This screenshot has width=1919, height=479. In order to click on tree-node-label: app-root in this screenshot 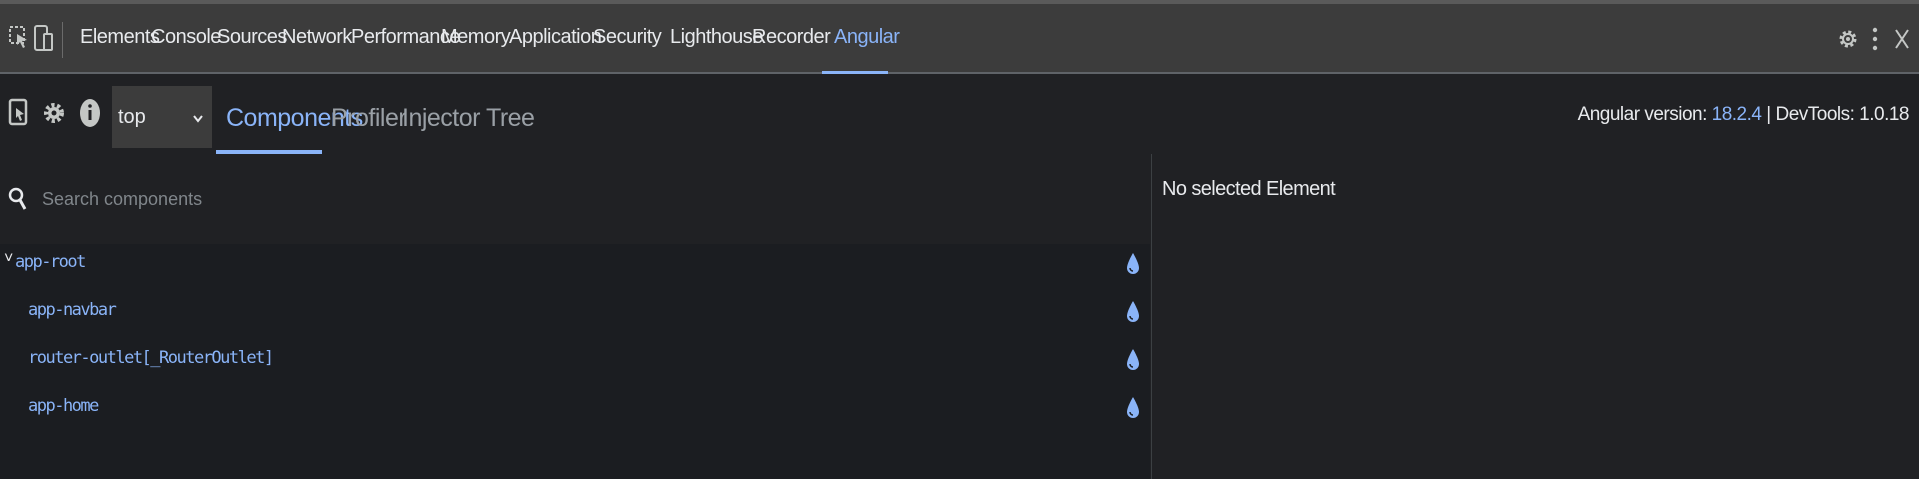, I will do `click(50, 262)`.